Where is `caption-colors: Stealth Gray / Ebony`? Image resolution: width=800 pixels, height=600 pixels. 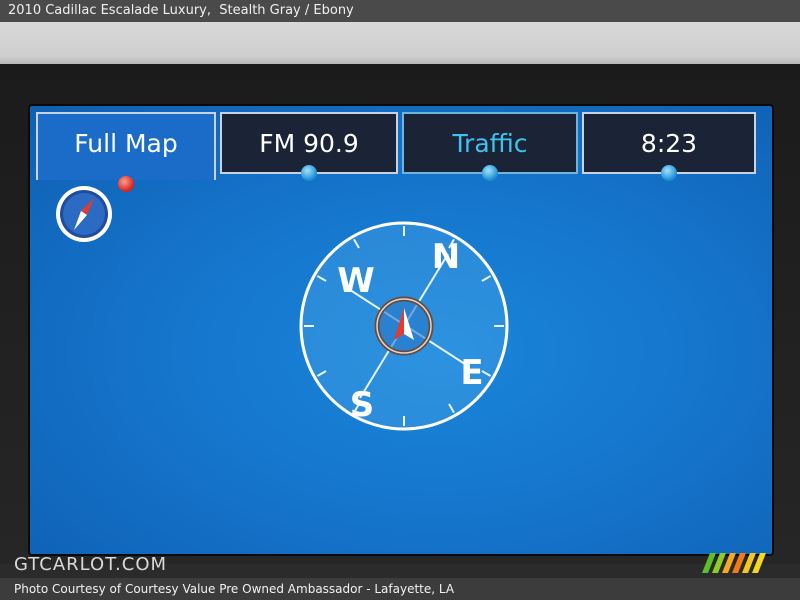 caption-colors: Stealth Gray / Ebony is located at coordinates (286, 10).